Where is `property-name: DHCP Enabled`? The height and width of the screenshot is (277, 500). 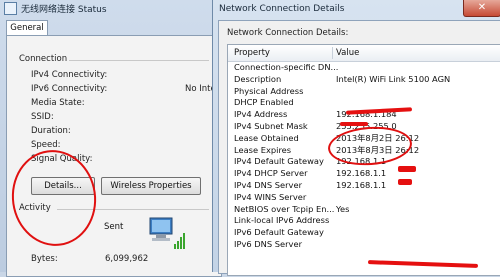 property-name: DHCP Enabled is located at coordinates (264, 102).